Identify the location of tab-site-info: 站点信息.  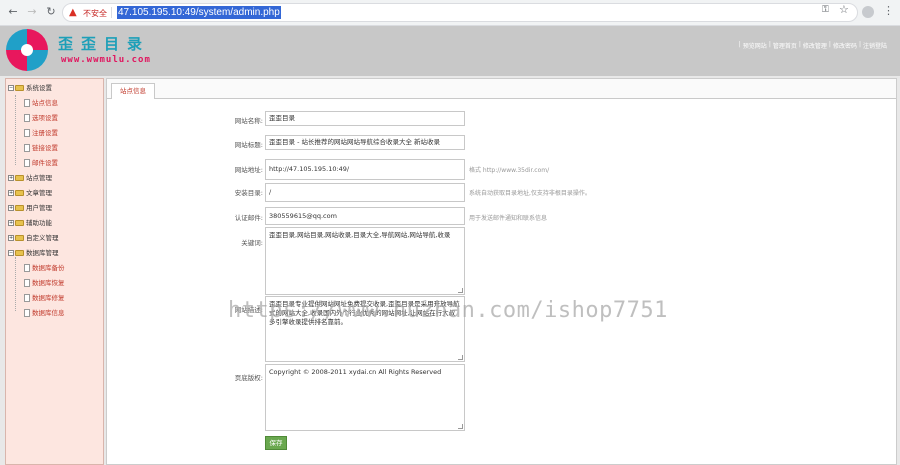
(133, 91).